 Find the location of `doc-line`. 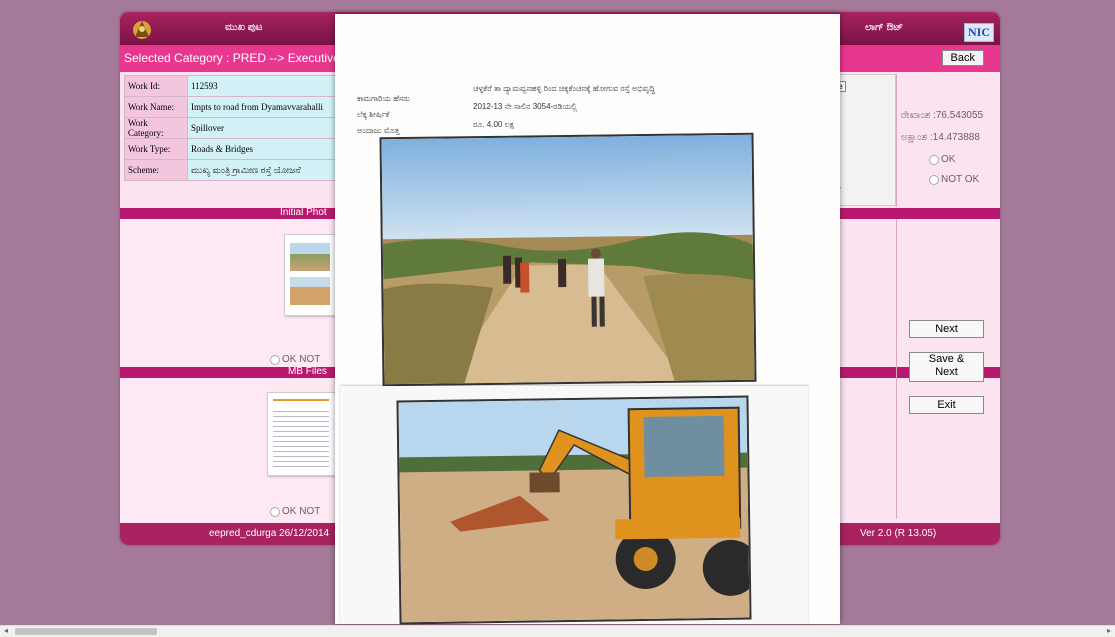

doc-line is located at coordinates (301, 400).